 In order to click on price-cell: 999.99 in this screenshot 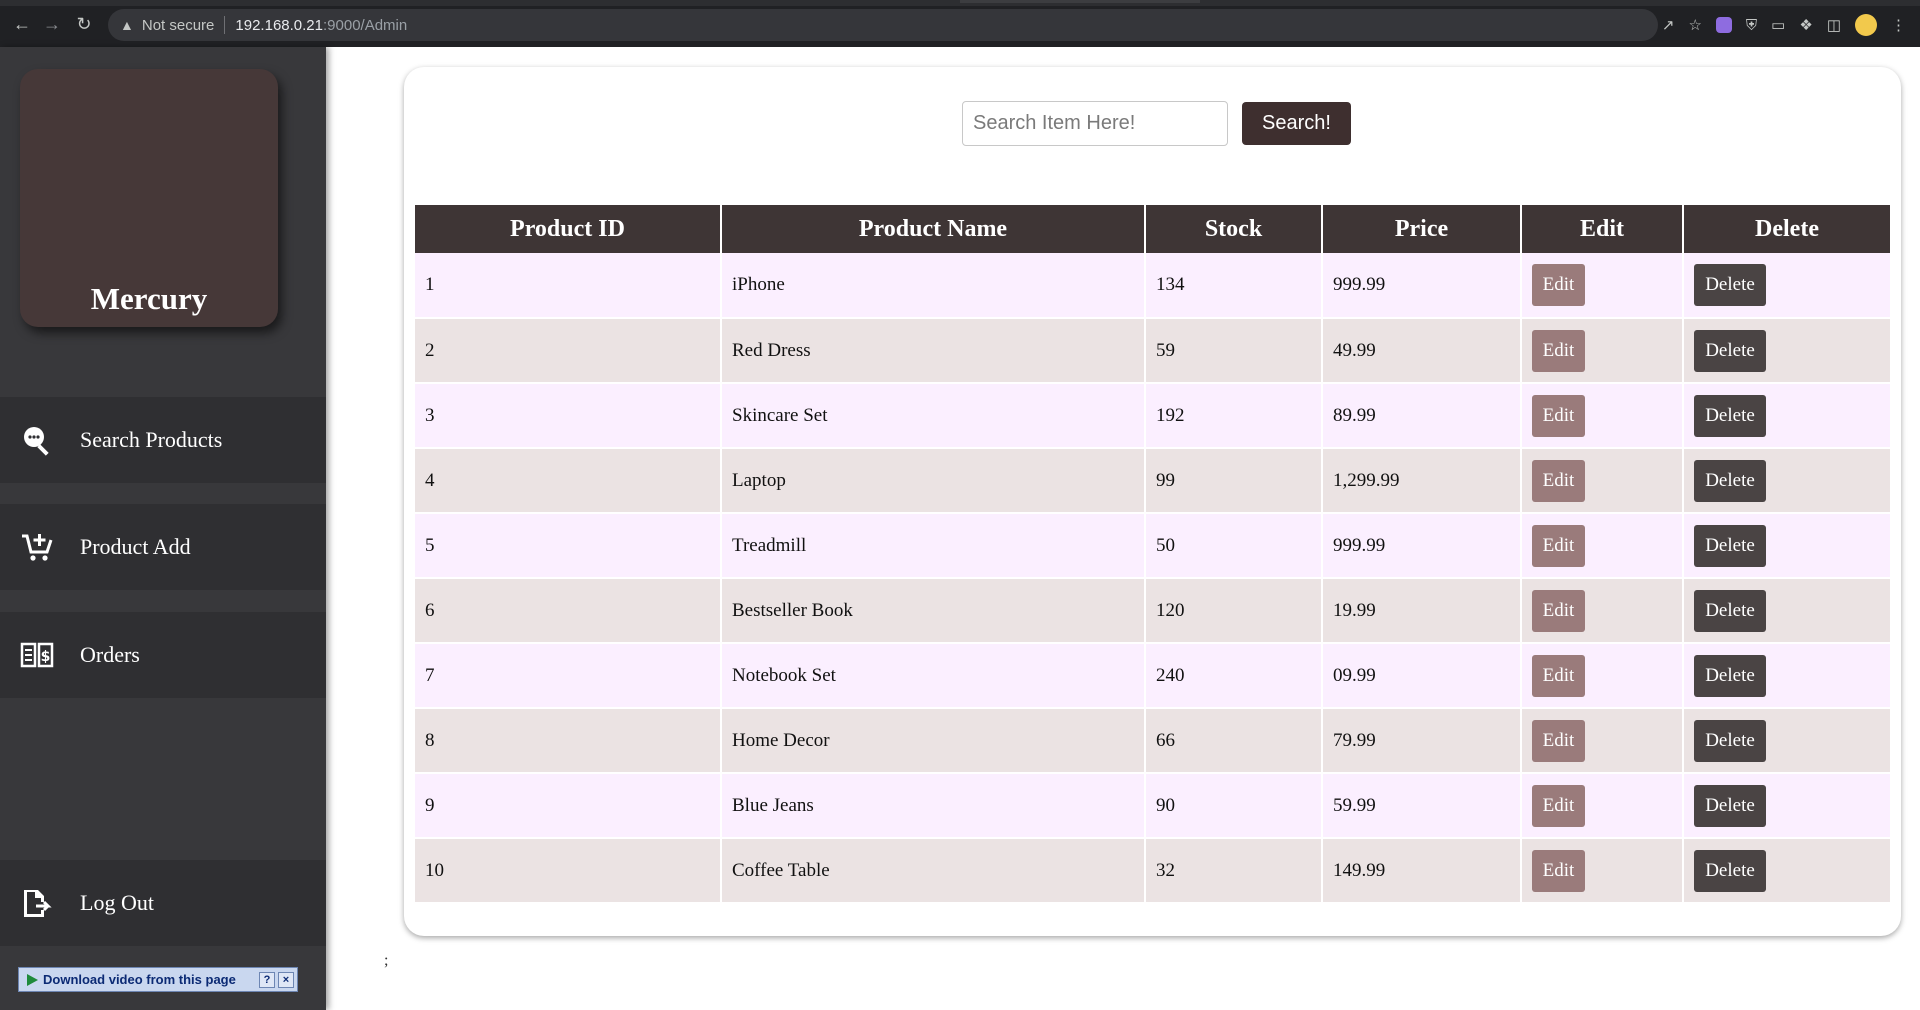, I will do `click(1422, 286)`.